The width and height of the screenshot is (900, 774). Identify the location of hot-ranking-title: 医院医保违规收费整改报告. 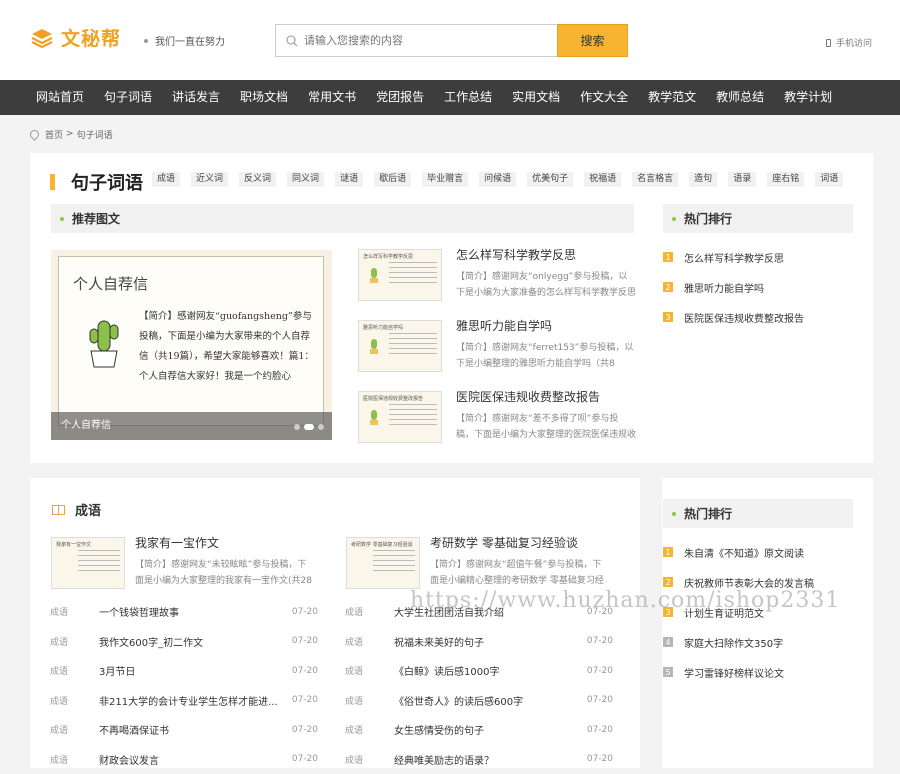
(744, 317).